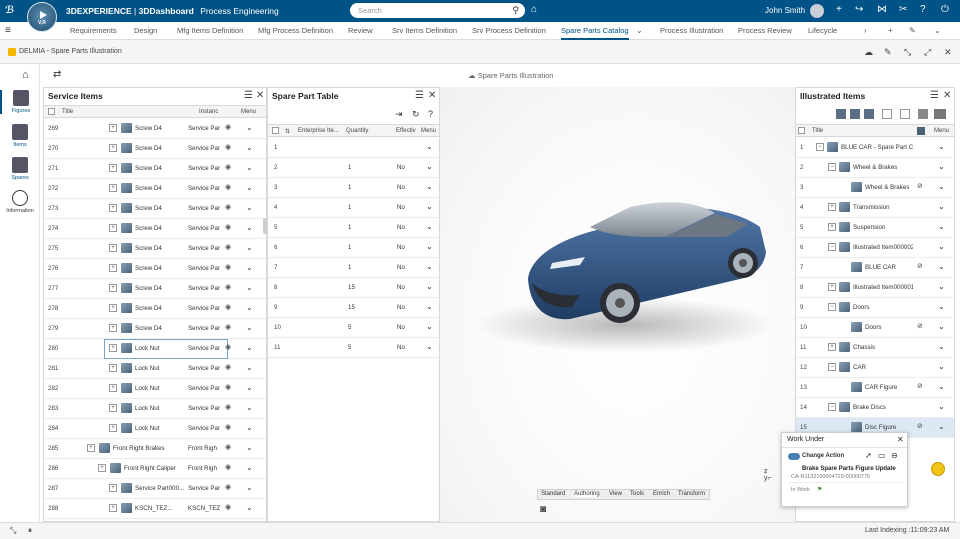  Describe the element at coordinates (155, 429) in the screenshot. I see `table-row: 284 + Lock Nut Service Par ◉ ⌄` at that location.